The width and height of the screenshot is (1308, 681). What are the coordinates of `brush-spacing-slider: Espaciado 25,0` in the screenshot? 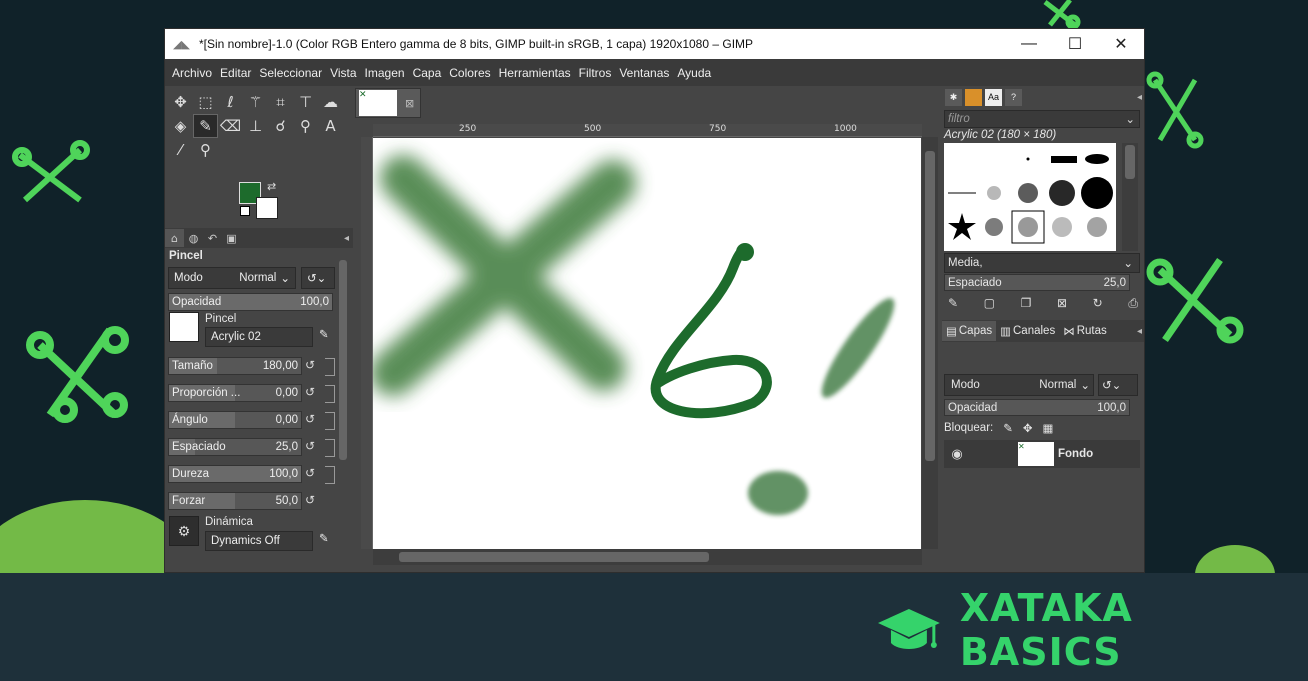 It's located at (1037, 282).